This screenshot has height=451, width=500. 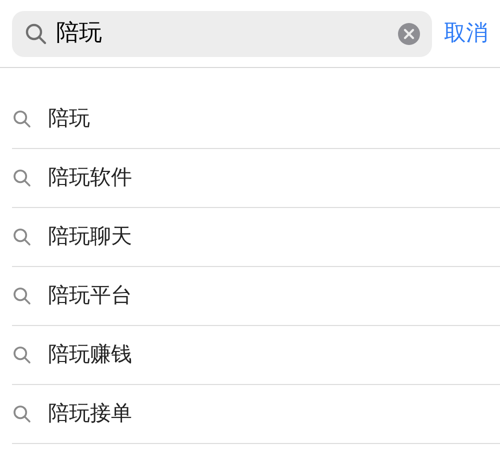 I want to click on suggestion-item: 陪玩平台, so click(x=256, y=296).